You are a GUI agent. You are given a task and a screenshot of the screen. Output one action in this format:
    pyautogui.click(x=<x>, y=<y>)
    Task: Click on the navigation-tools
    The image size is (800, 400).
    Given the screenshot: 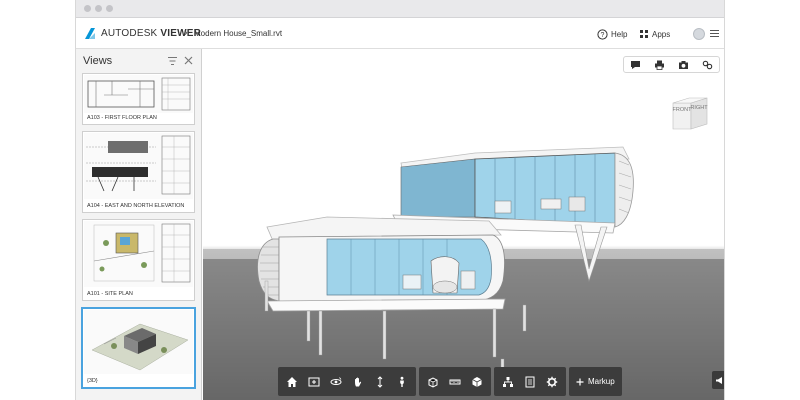 What is the action you would take?
    pyautogui.click(x=347, y=381)
    